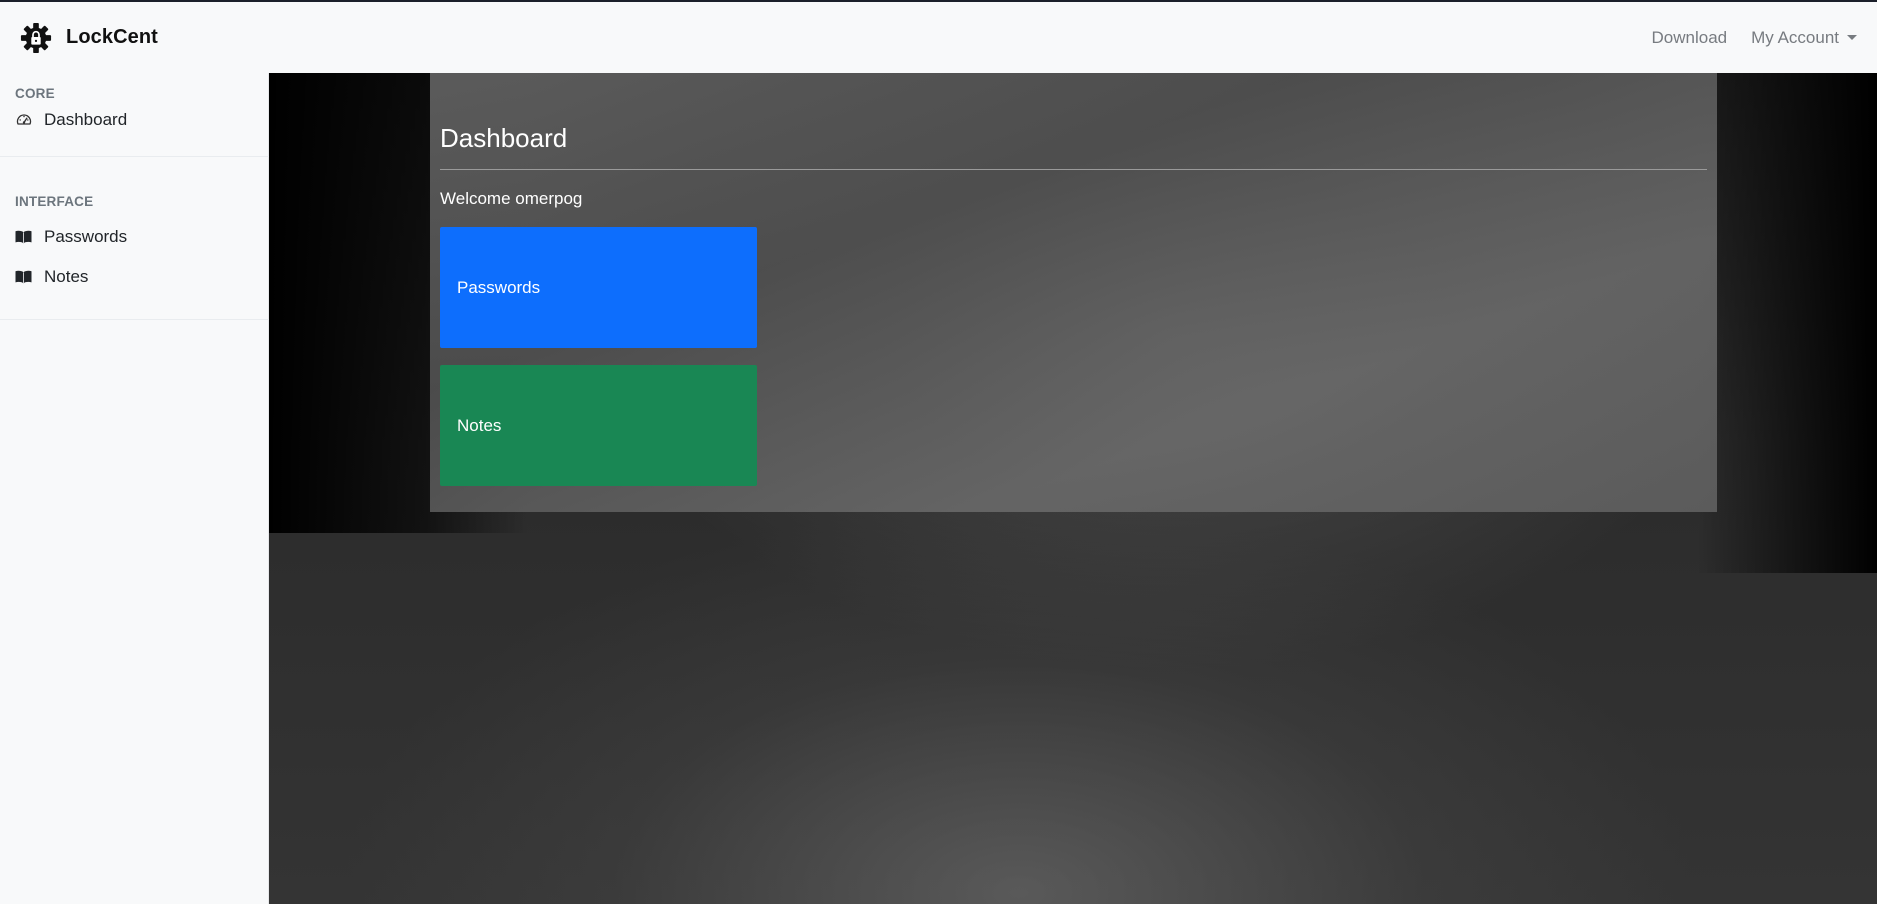 This screenshot has width=1877, height=904. I want to click on brand-name: LockCent, so click(112, 37).